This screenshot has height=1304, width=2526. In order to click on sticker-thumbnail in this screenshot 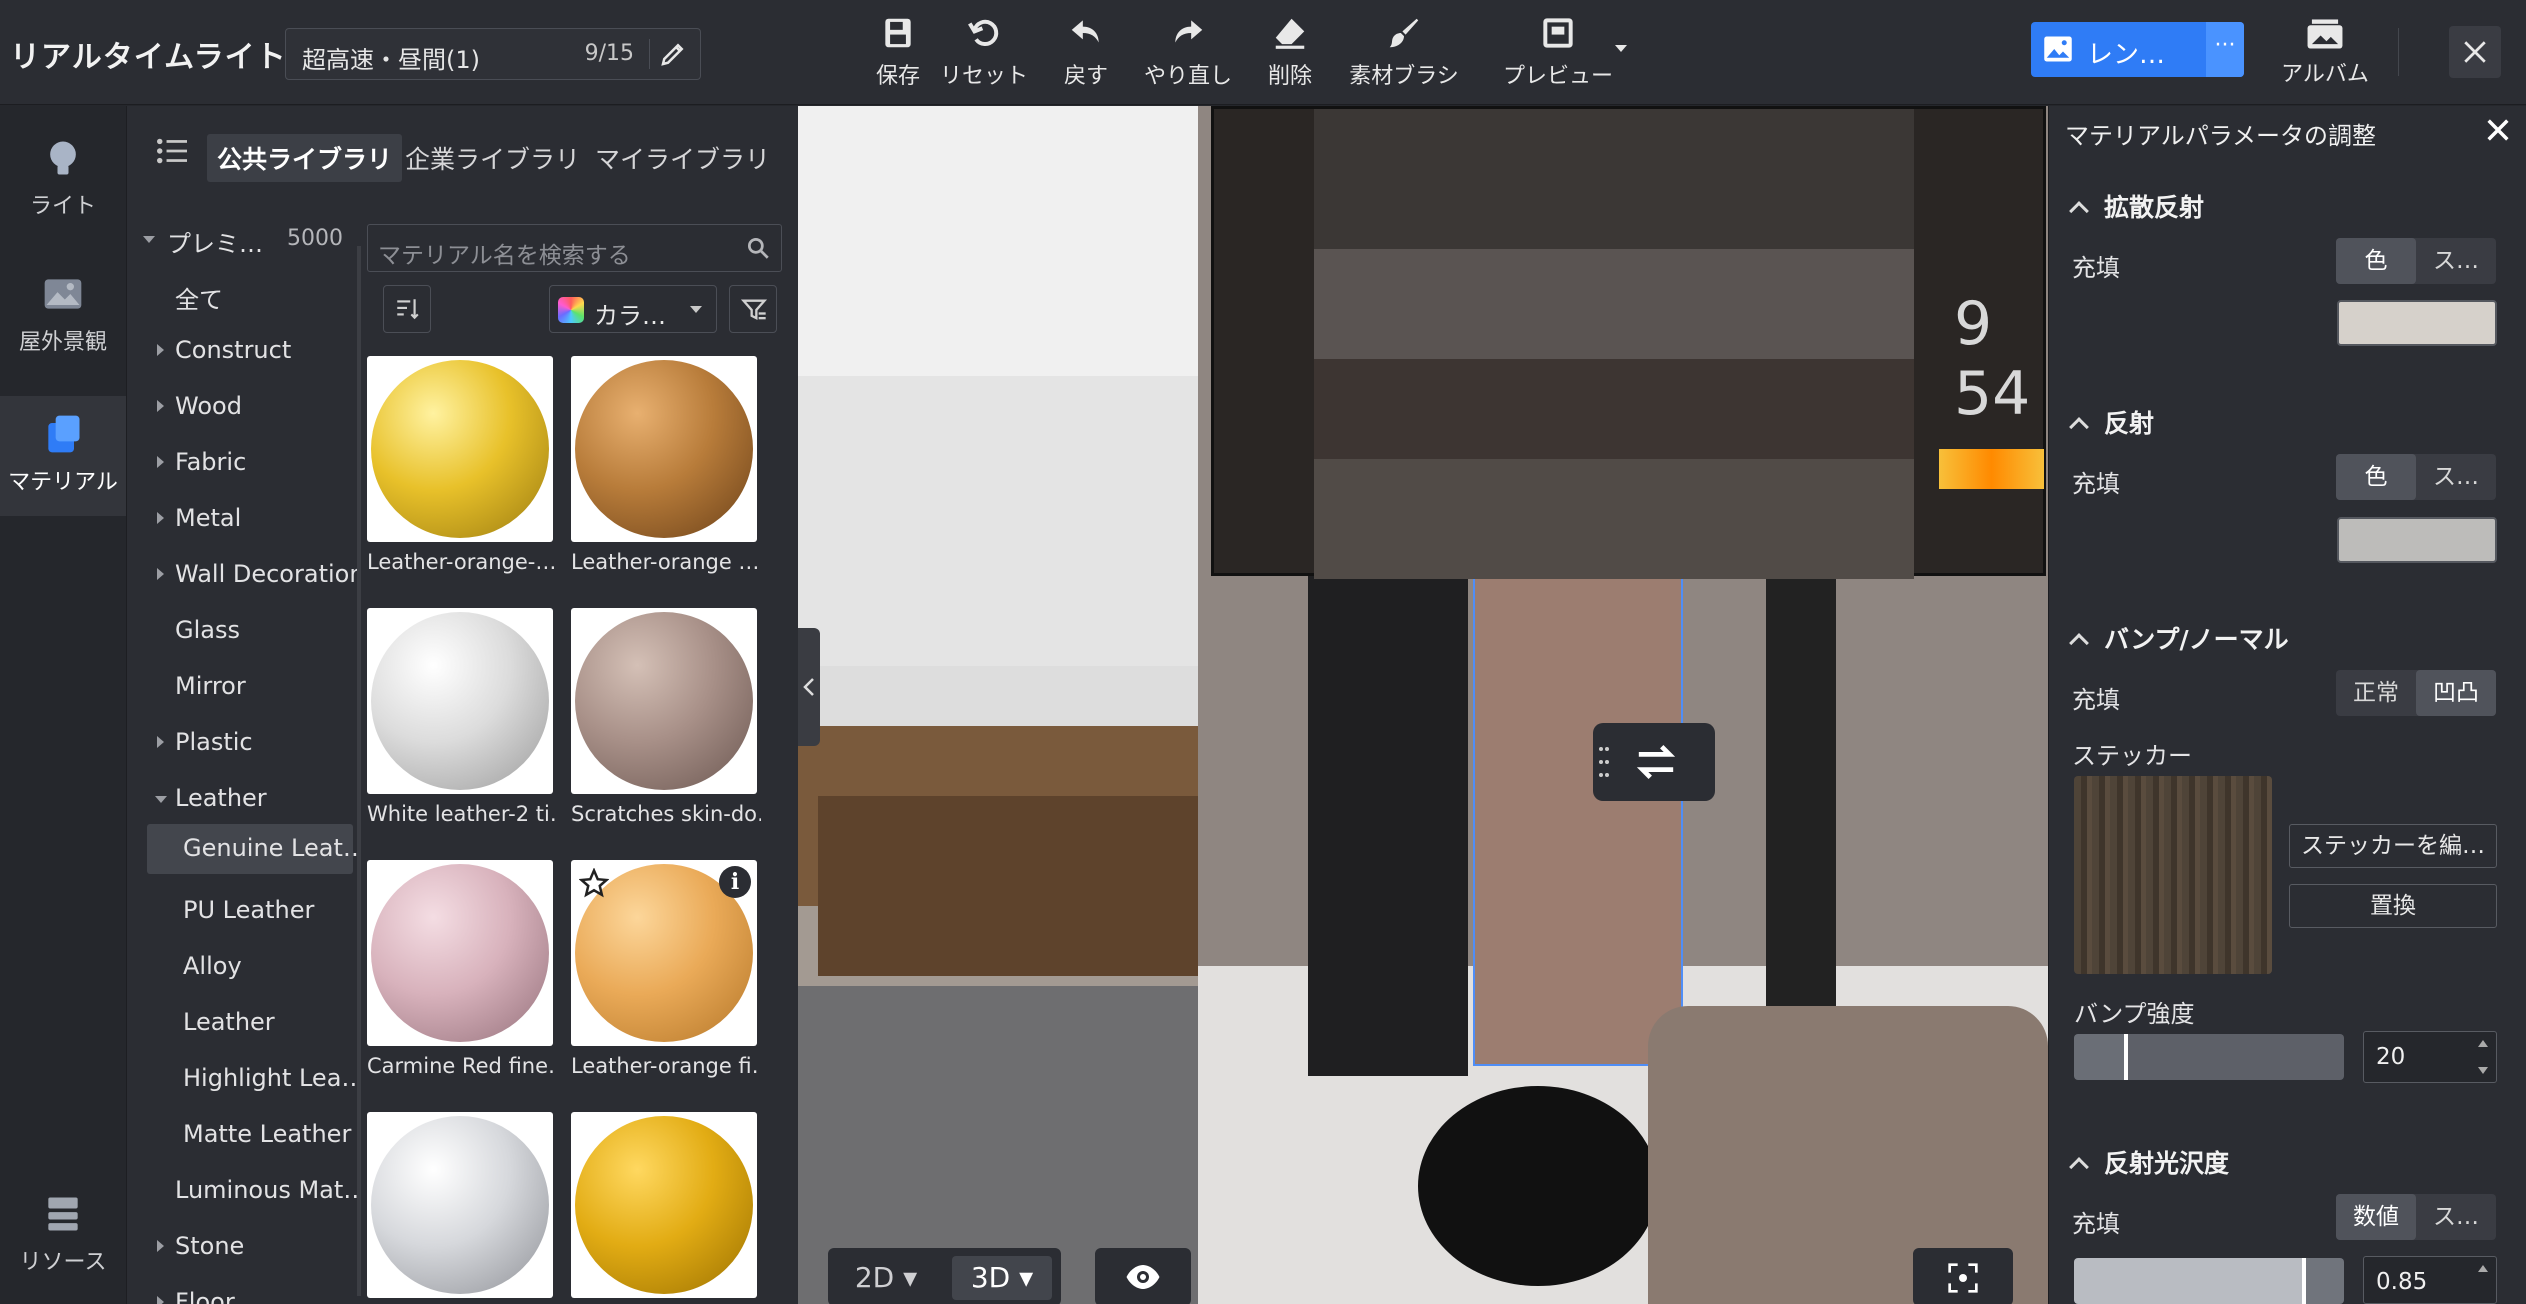, I will do `click(2173, 875)`.